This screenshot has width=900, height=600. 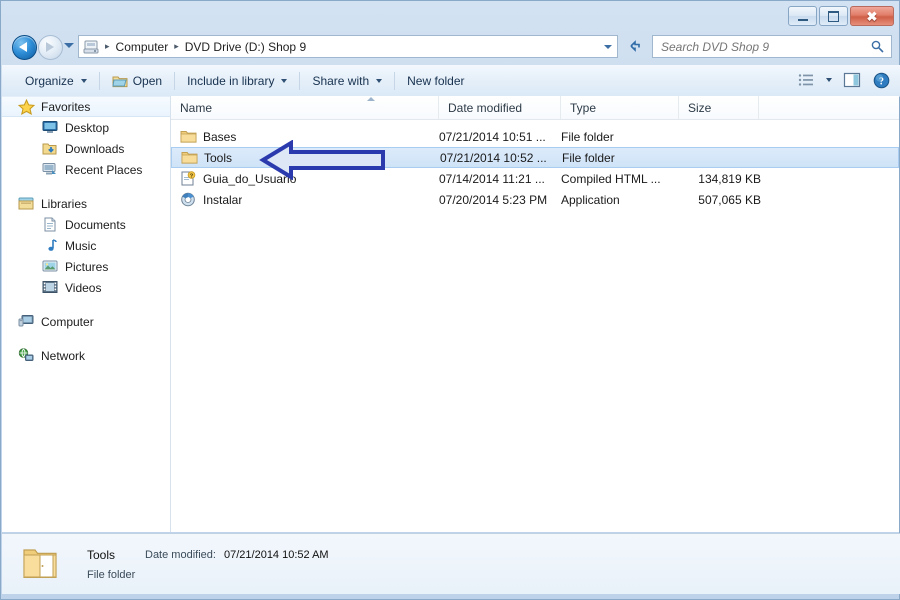 I want to click on table-row: Bases 07/21/2014 10:51 ... File folder, so click(x=535, y=136).